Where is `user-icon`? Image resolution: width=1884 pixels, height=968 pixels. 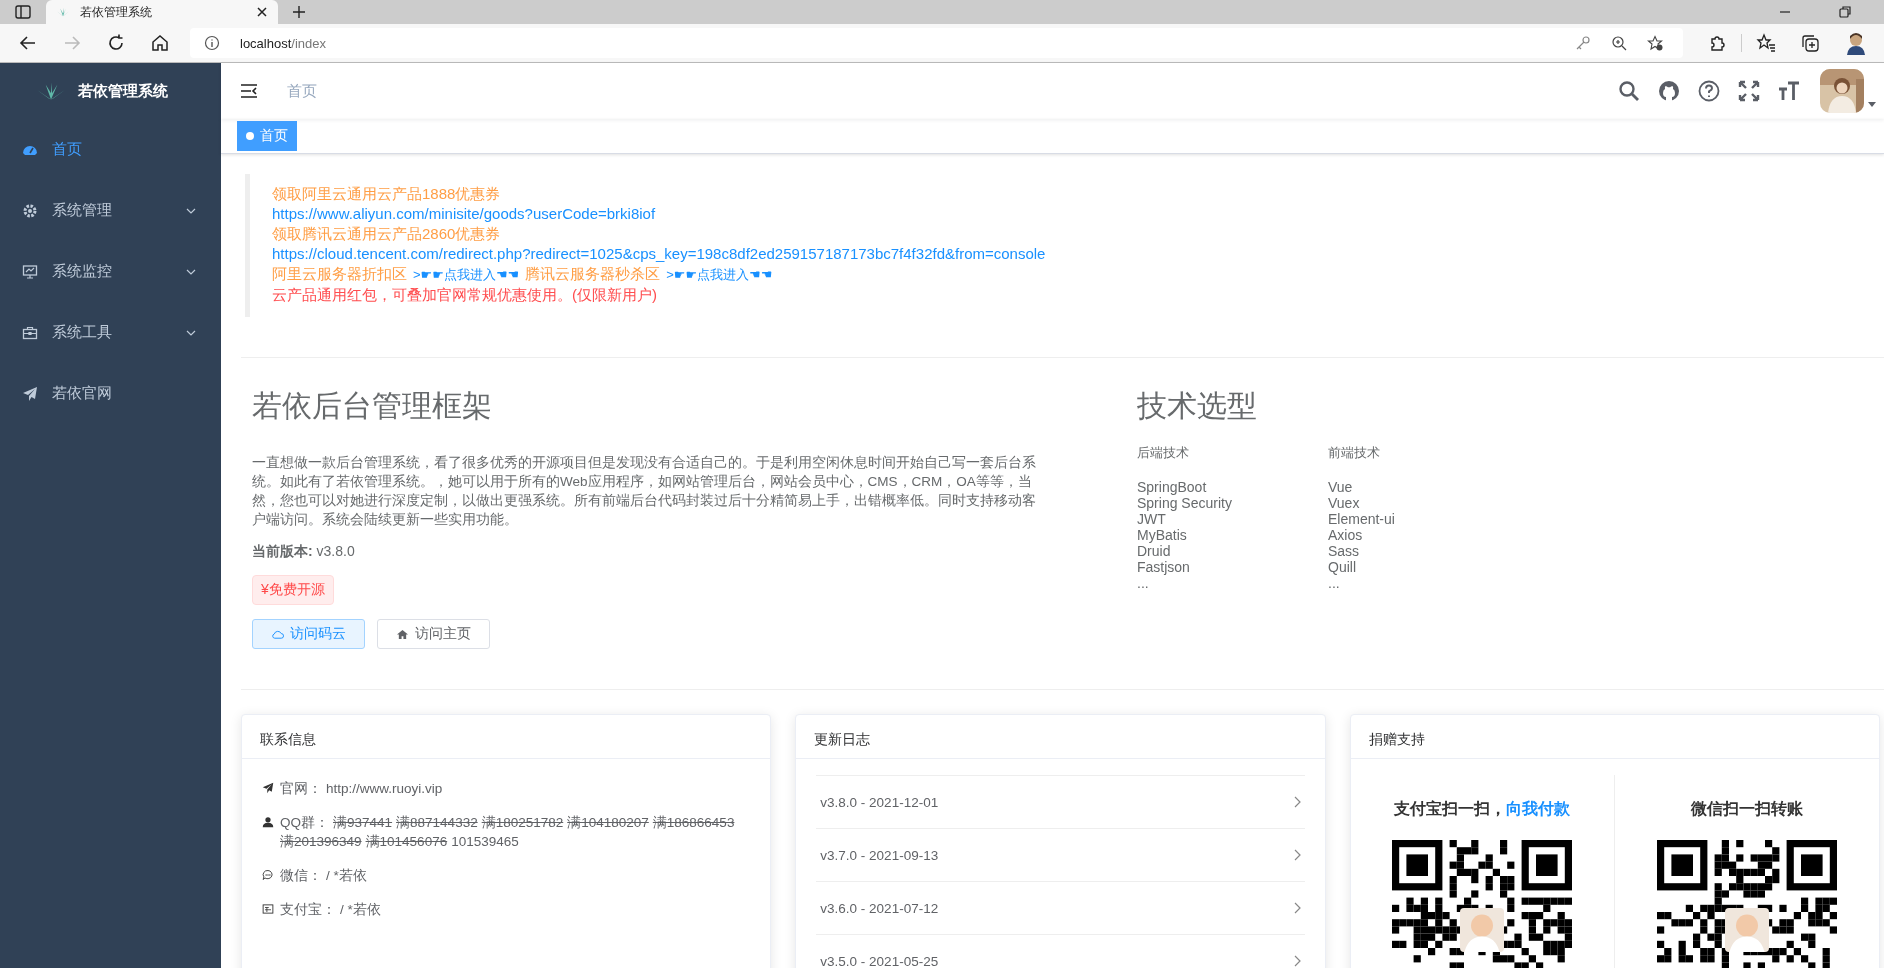
user-icon is located at coordinates (268, 822).